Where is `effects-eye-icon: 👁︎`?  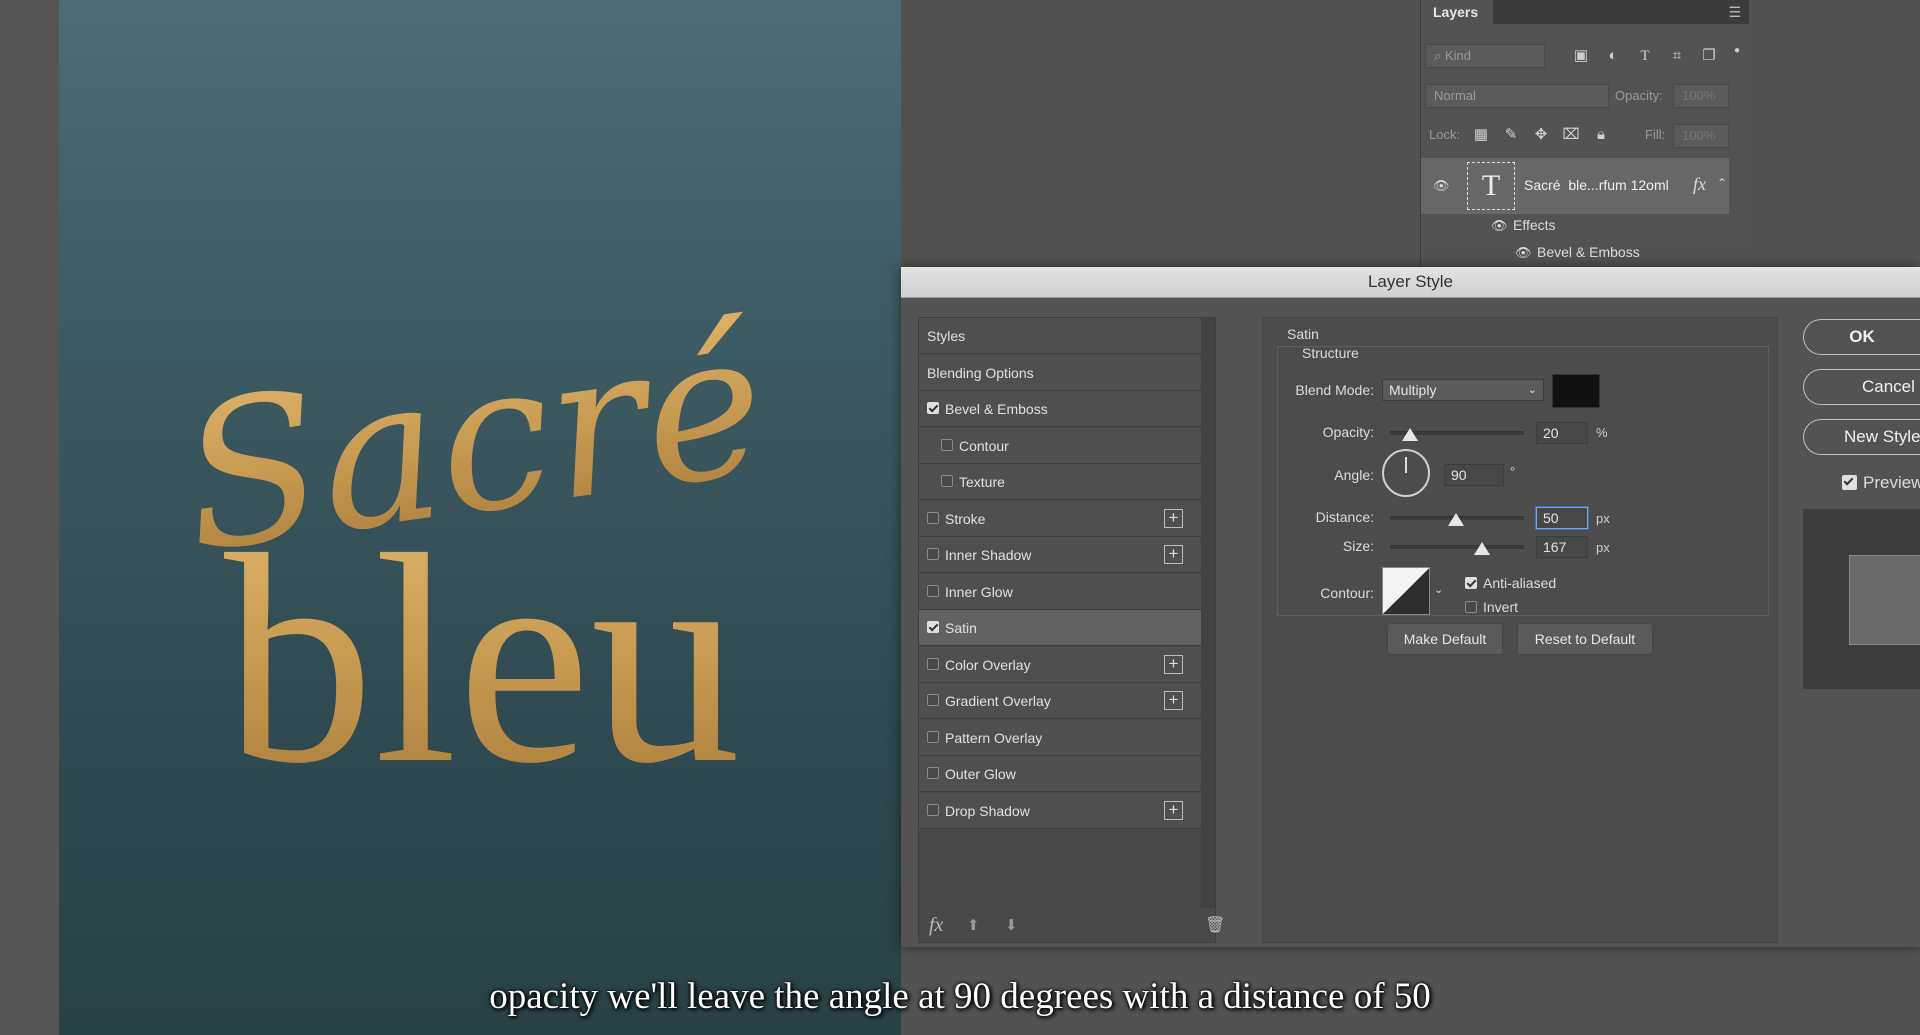 effects-eye-icon: 👁︎ is located at coordinates (1499, 226).